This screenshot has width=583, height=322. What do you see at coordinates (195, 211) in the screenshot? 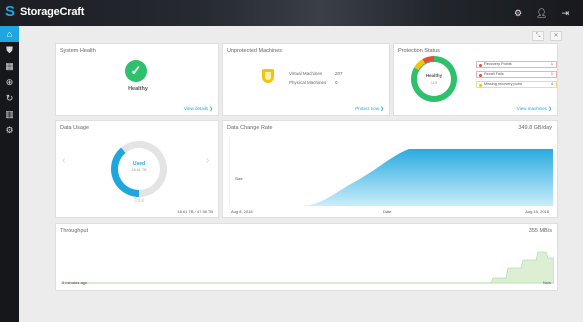
I see `usage-footer: 18.61 TB / 47.38 TB` at bounding box center [195, 211].